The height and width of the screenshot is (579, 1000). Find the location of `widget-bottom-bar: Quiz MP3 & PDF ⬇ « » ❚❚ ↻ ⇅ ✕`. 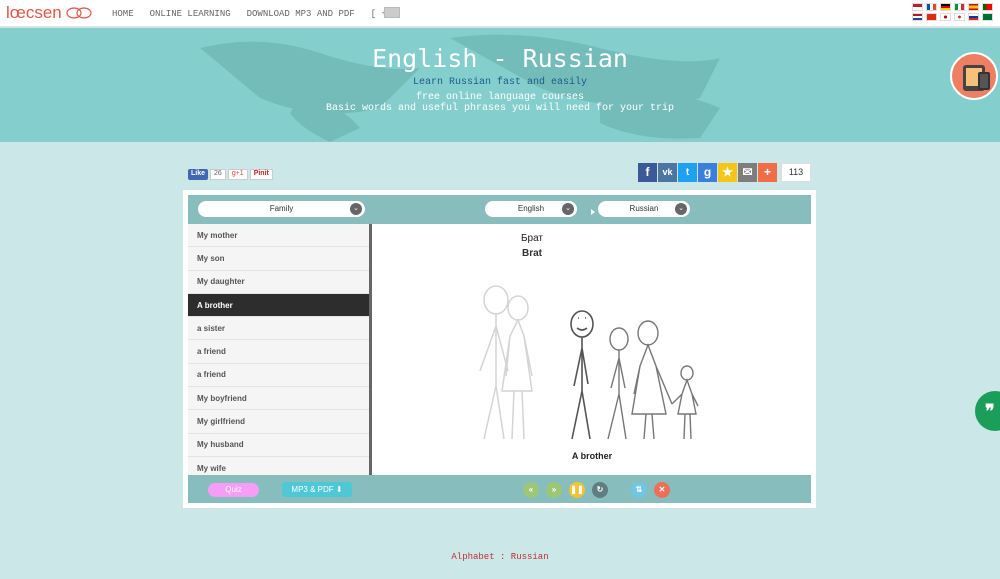

widget-bottom-bar: Quiz MP3 & PDF ⬇ « » ❚❚ ↻ ⇅ ✕ is located at coordinates (499, 489).